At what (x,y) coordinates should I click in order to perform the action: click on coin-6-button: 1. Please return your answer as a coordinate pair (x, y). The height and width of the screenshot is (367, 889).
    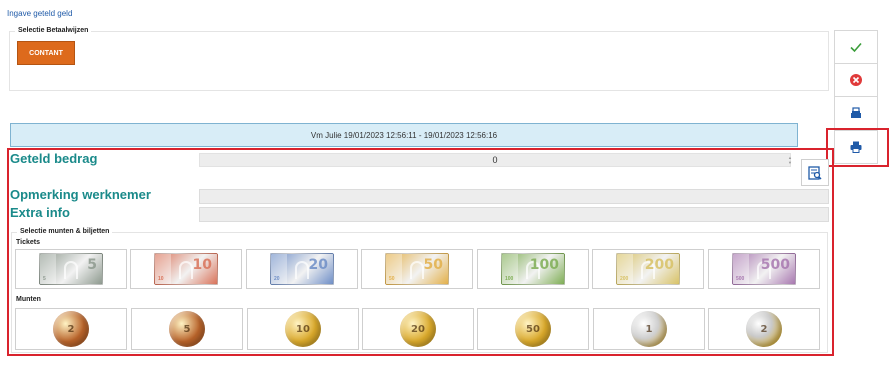
    Looking at the image, I should click on (649, 329).